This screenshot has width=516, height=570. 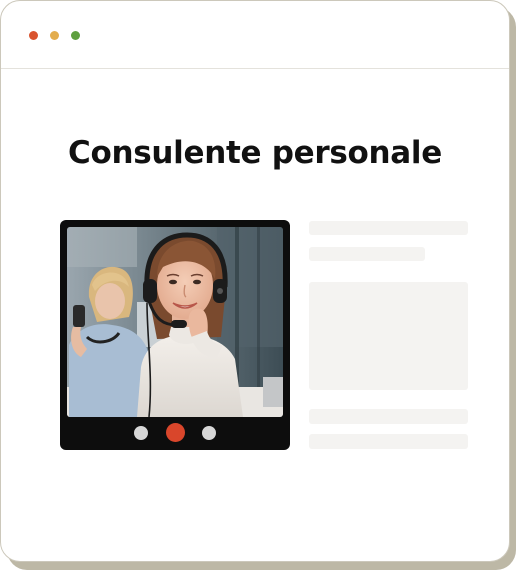 What do you see at coordinates (388, 336) in the screenshot?
I see `content-placeholder-block` at bounding box center [388, 336].